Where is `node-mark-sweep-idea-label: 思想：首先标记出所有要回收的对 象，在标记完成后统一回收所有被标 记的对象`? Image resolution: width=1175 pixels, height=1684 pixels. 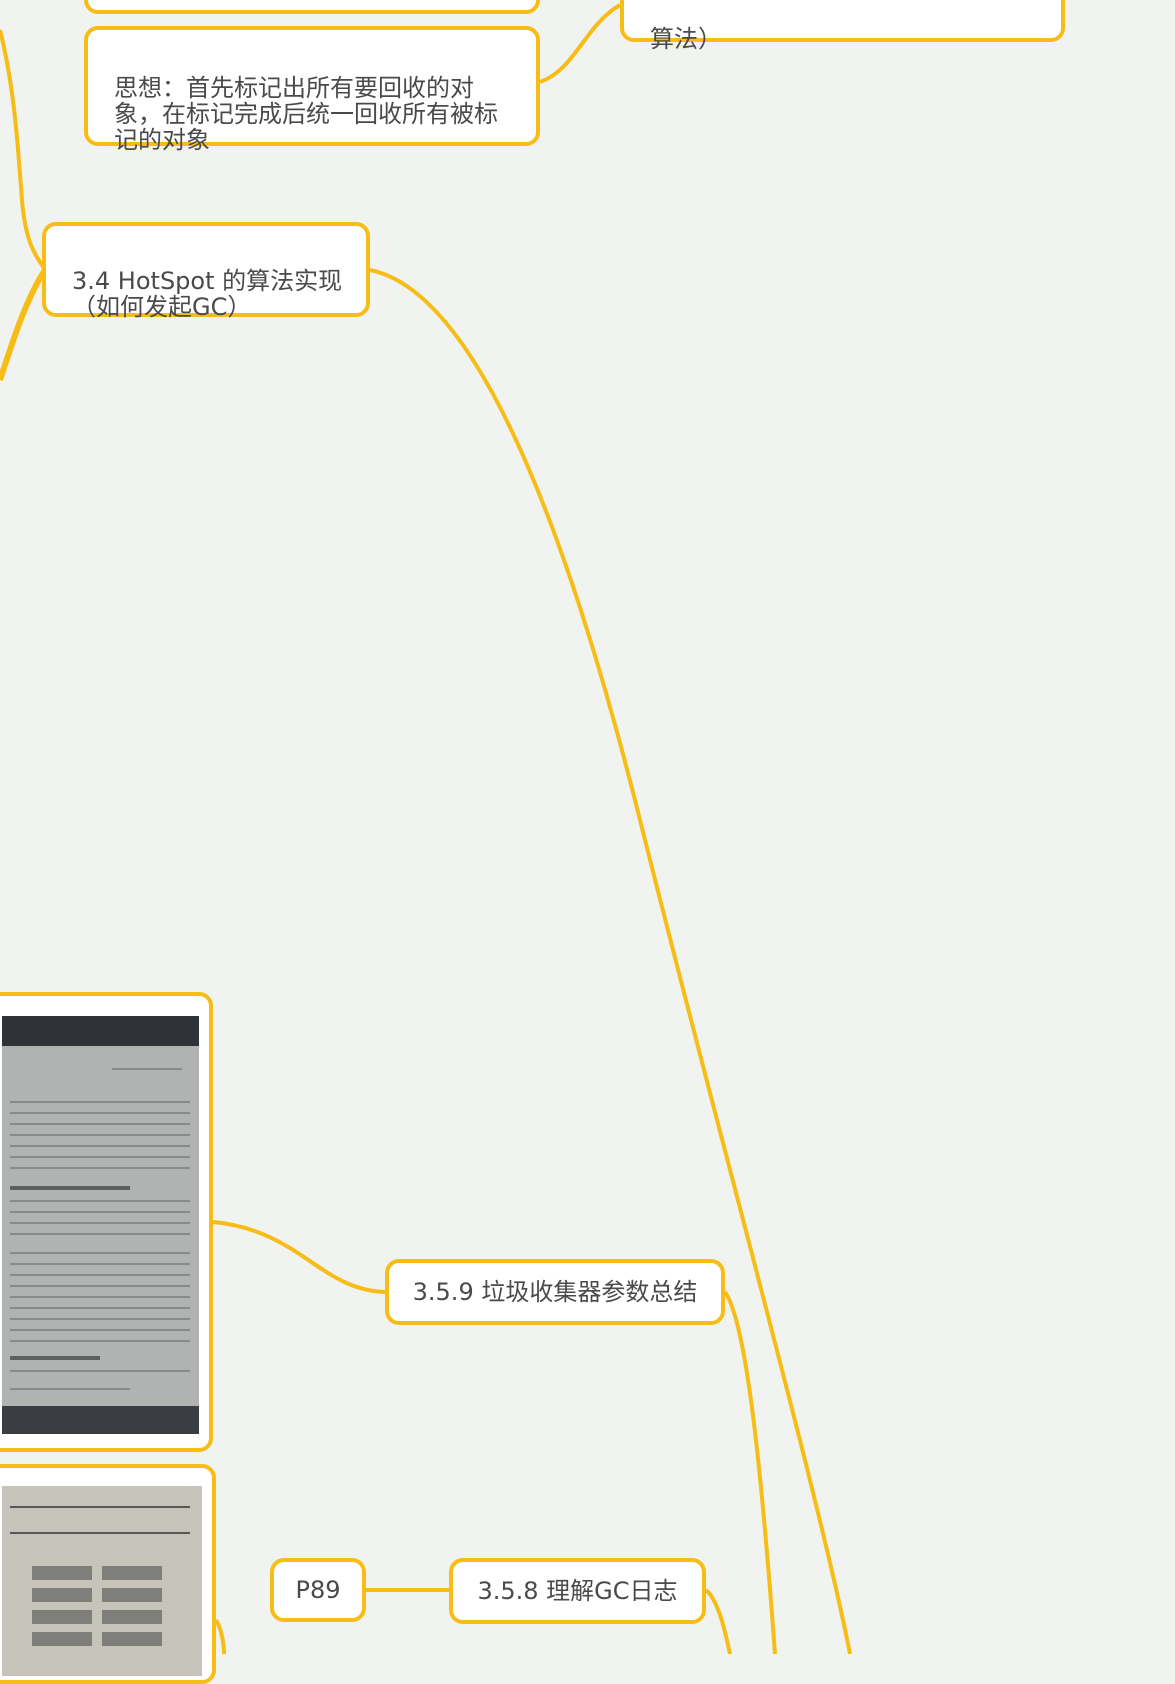 node-mark-sweep-idea-label: 思想：首先标记出所有要回收的对 象，在标记完成后统一回收所有被标 记的对象 is located at coordinates (306, 114).